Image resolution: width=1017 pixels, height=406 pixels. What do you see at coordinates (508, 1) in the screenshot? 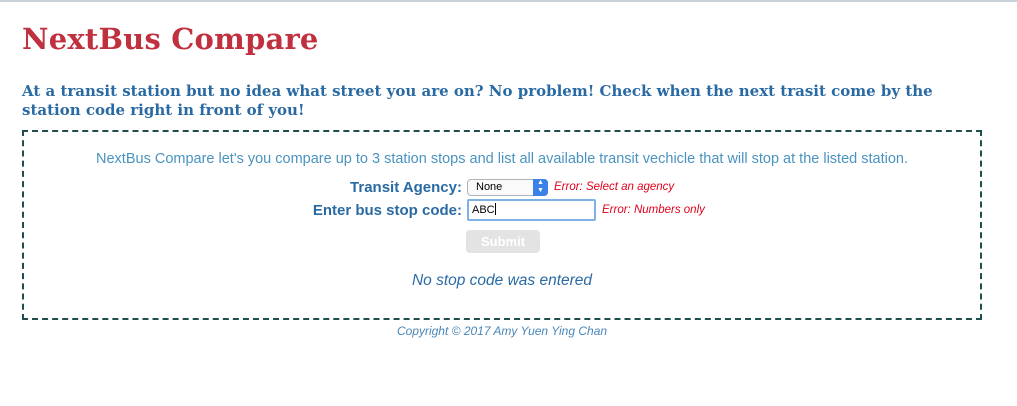
I see `top-border-line` at bounding box center [508, 1].